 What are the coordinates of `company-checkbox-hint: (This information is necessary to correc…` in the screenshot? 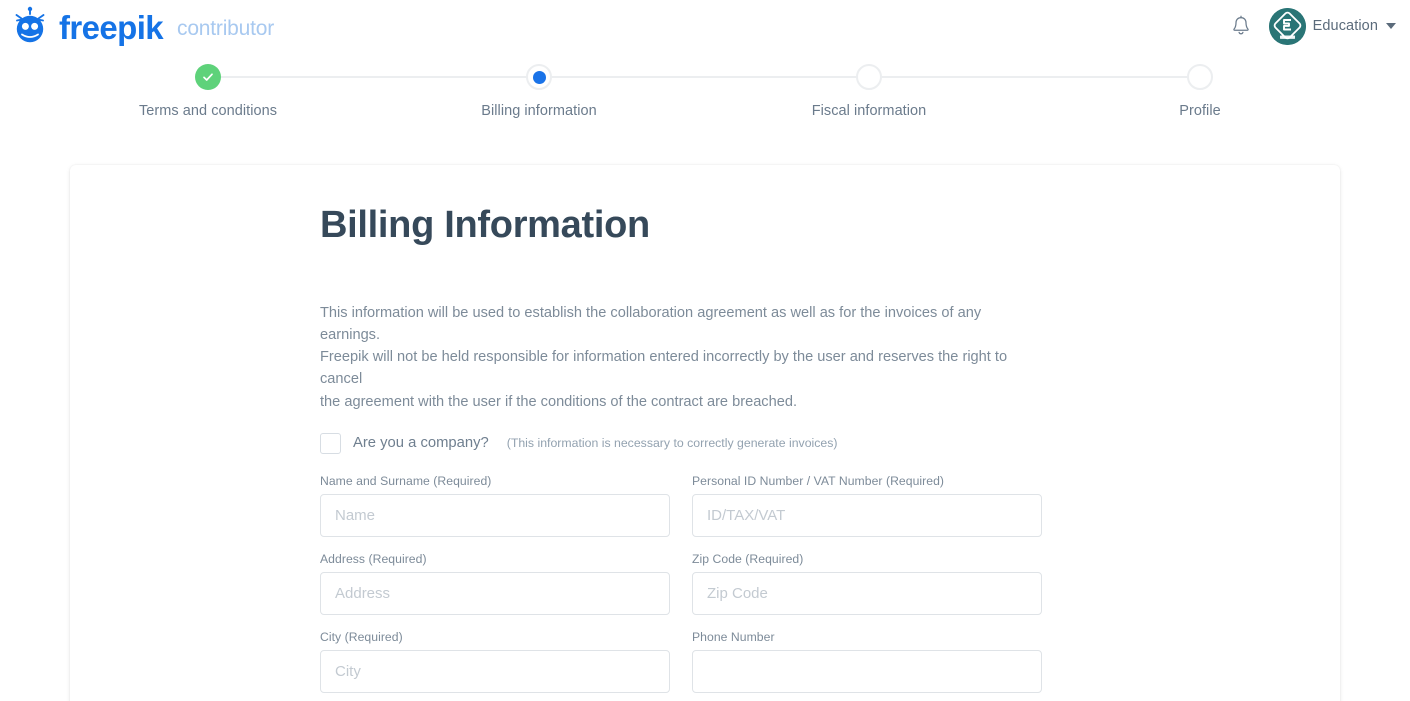 It's located at (672, 443).